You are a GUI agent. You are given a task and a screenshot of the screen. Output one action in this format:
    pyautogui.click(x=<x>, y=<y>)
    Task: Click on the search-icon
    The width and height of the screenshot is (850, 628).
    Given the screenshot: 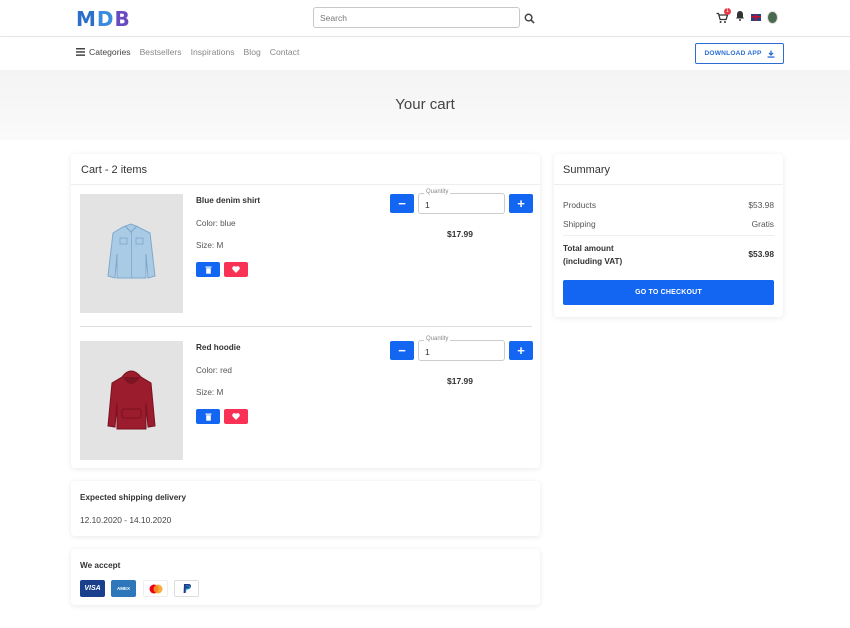 What is the action you would take?
    pyautogui.click(x=530, y=17)
    